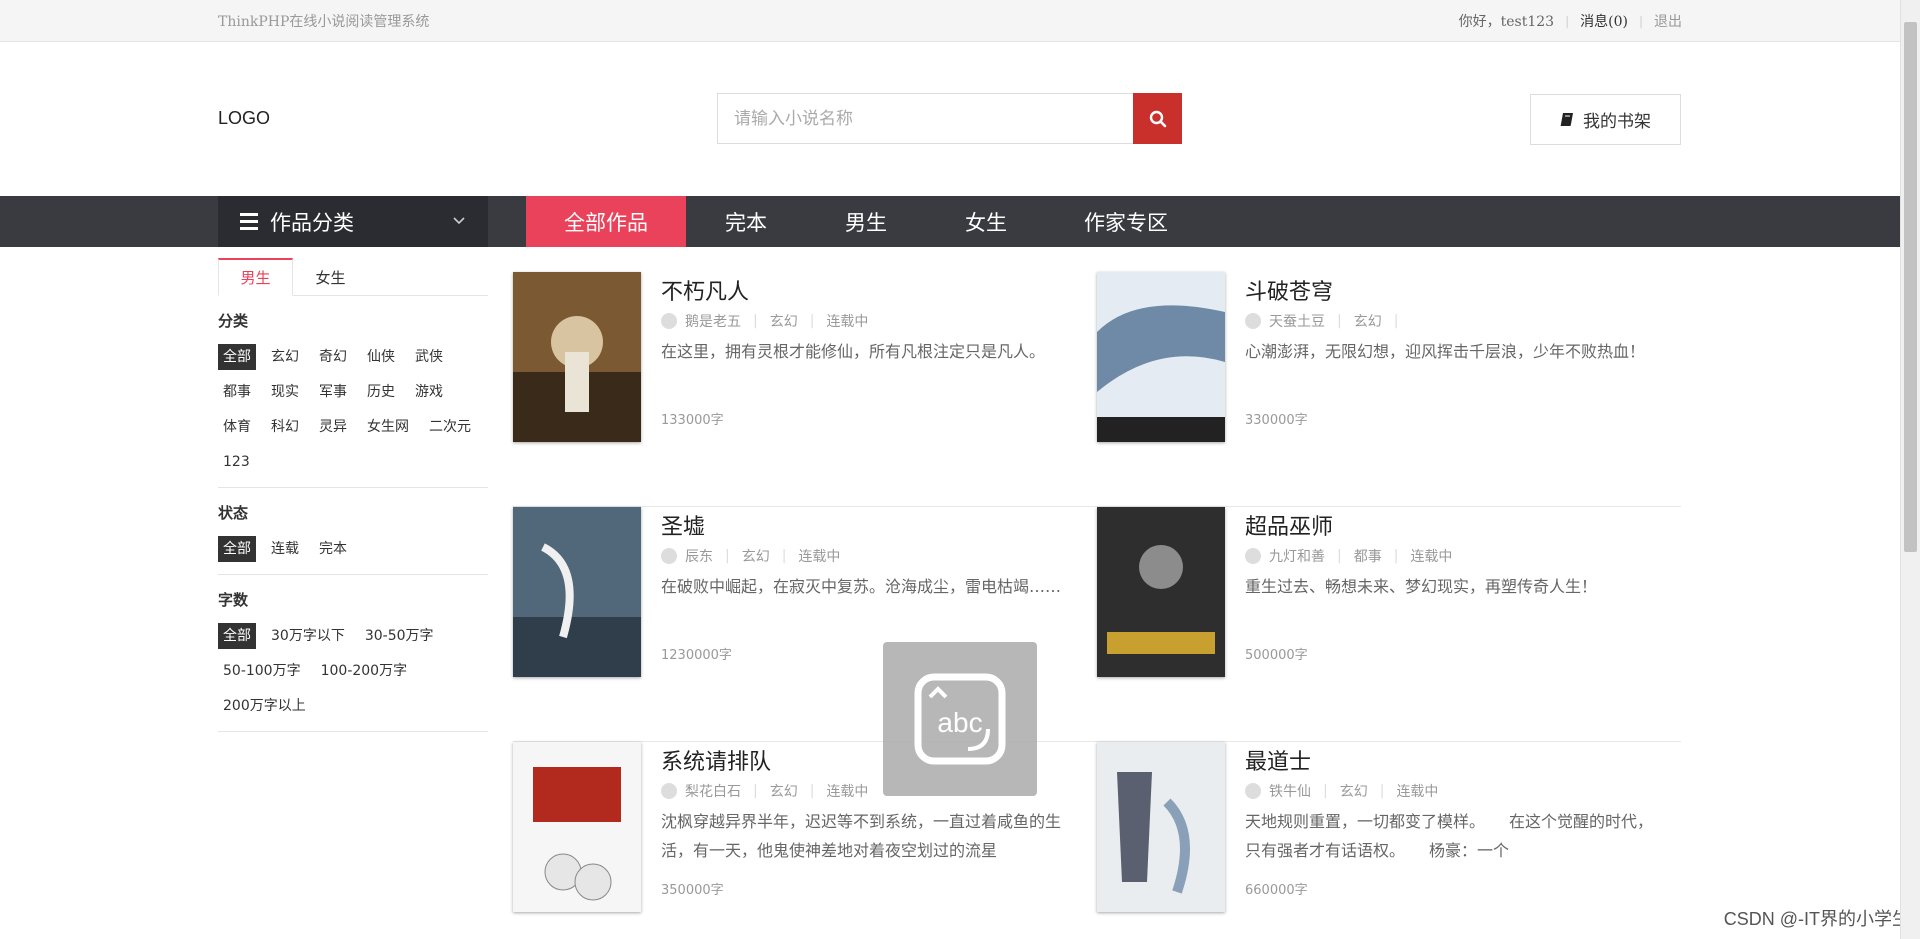  I want to click on word-count-option: 全部, so click(237, 636).